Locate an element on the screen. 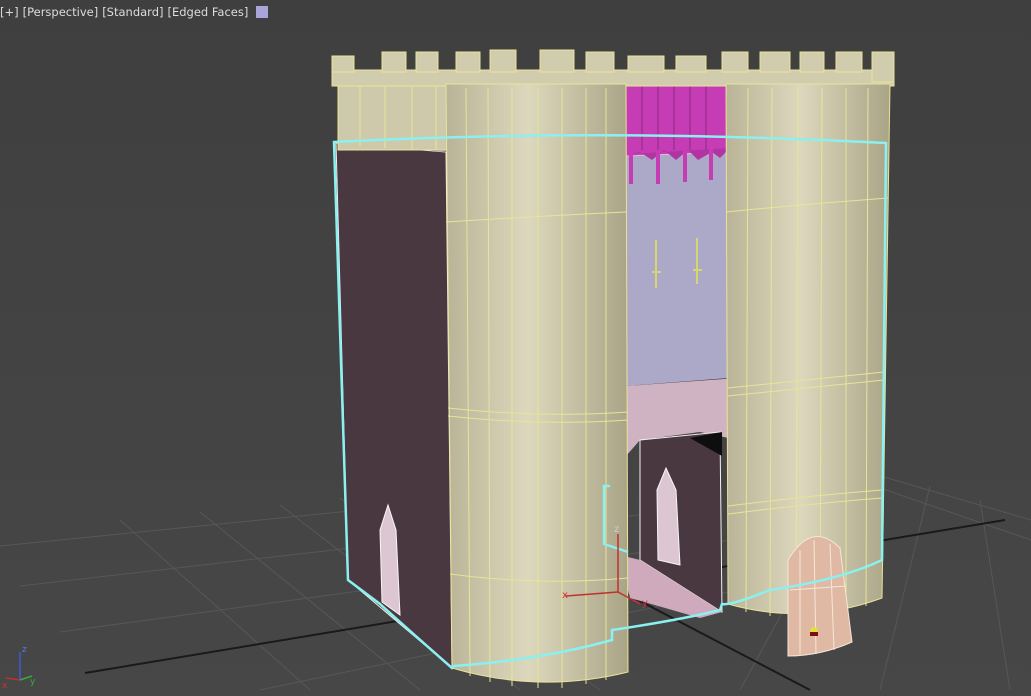 The height and width of the screenshot is (696, 1031). gizmo-z-label: z is located at coordinates (616, 529).